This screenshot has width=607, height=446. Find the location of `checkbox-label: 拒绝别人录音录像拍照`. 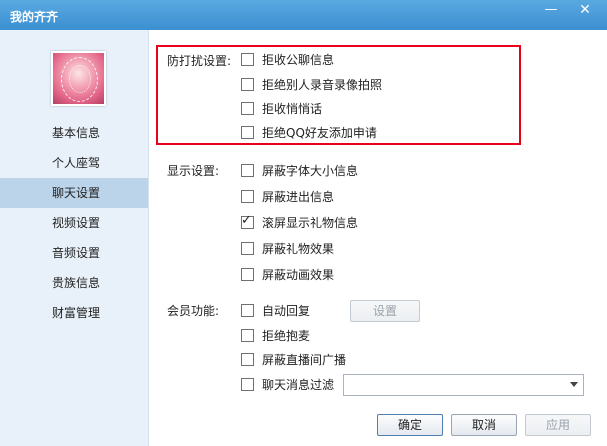

checkbox-label: 拒绝别人录音录像拍照 is located at coordinates (322, 84).